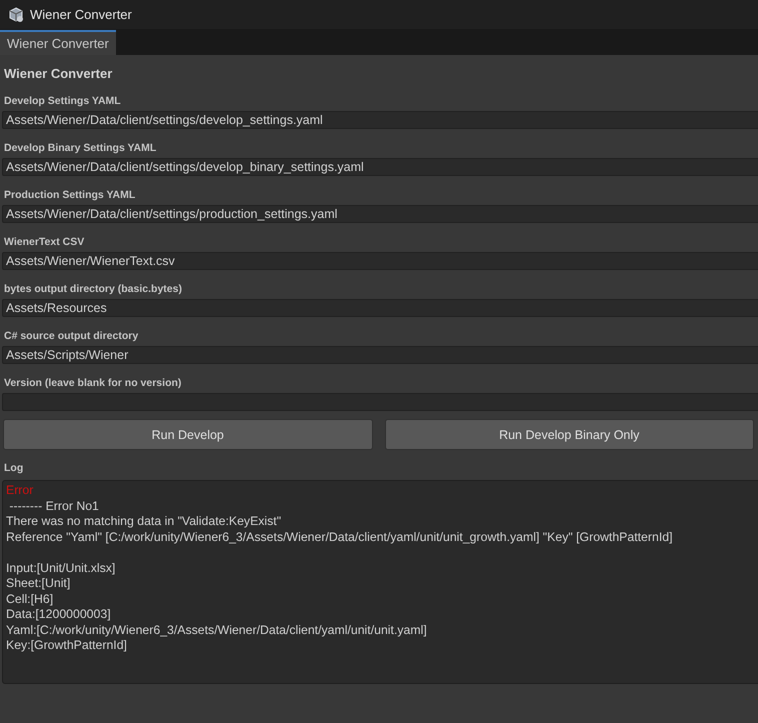 This screenshot has width=758, height=723. I want to click on field-label: bytes output directory (basic.bytes), so click(93, 289).